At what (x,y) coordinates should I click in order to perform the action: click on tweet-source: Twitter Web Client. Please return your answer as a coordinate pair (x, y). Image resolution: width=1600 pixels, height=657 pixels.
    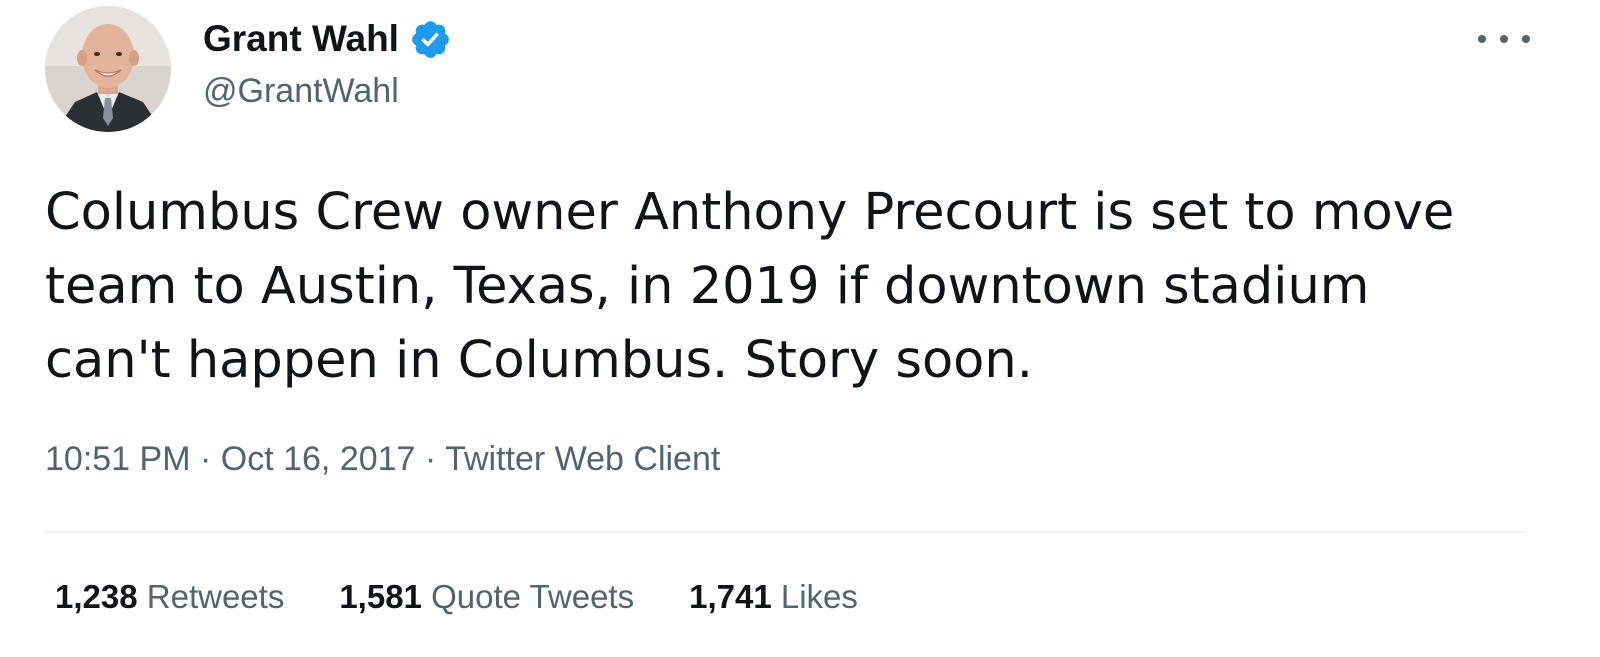
    Looking at the image, I should click on (582, 459).